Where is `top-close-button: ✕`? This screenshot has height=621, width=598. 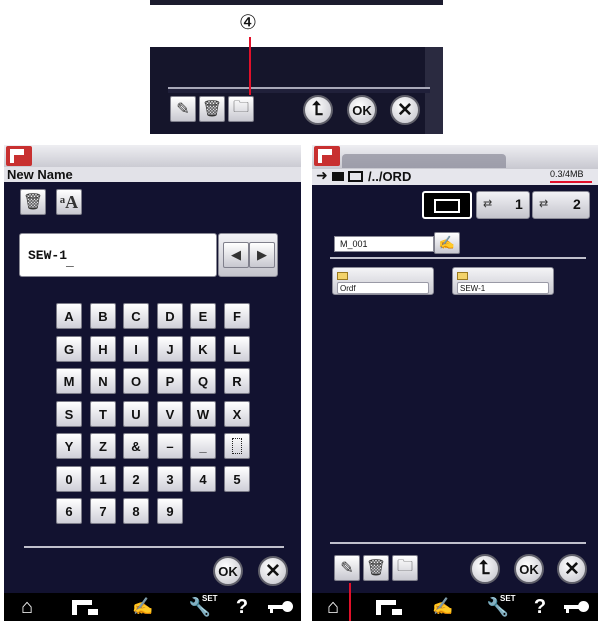 top-close-button: ✕ is located at coordinates (405, 110).